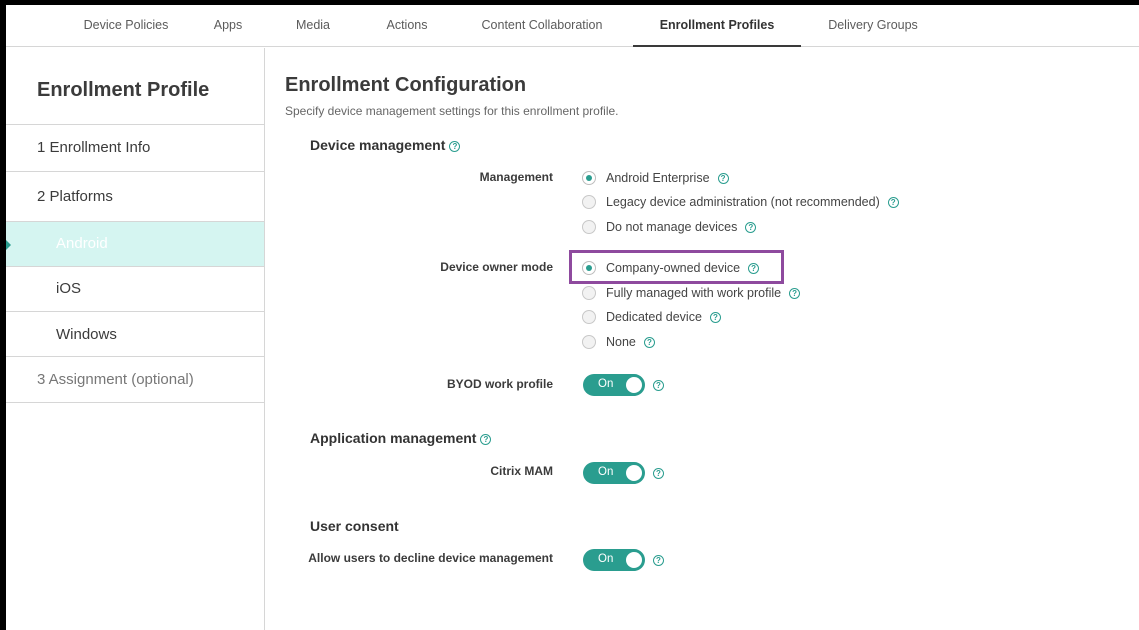  What do you see at coordinates (313, 26) in the screenshot?
I see `tab-media: Media` at bounding box center [313, 26].